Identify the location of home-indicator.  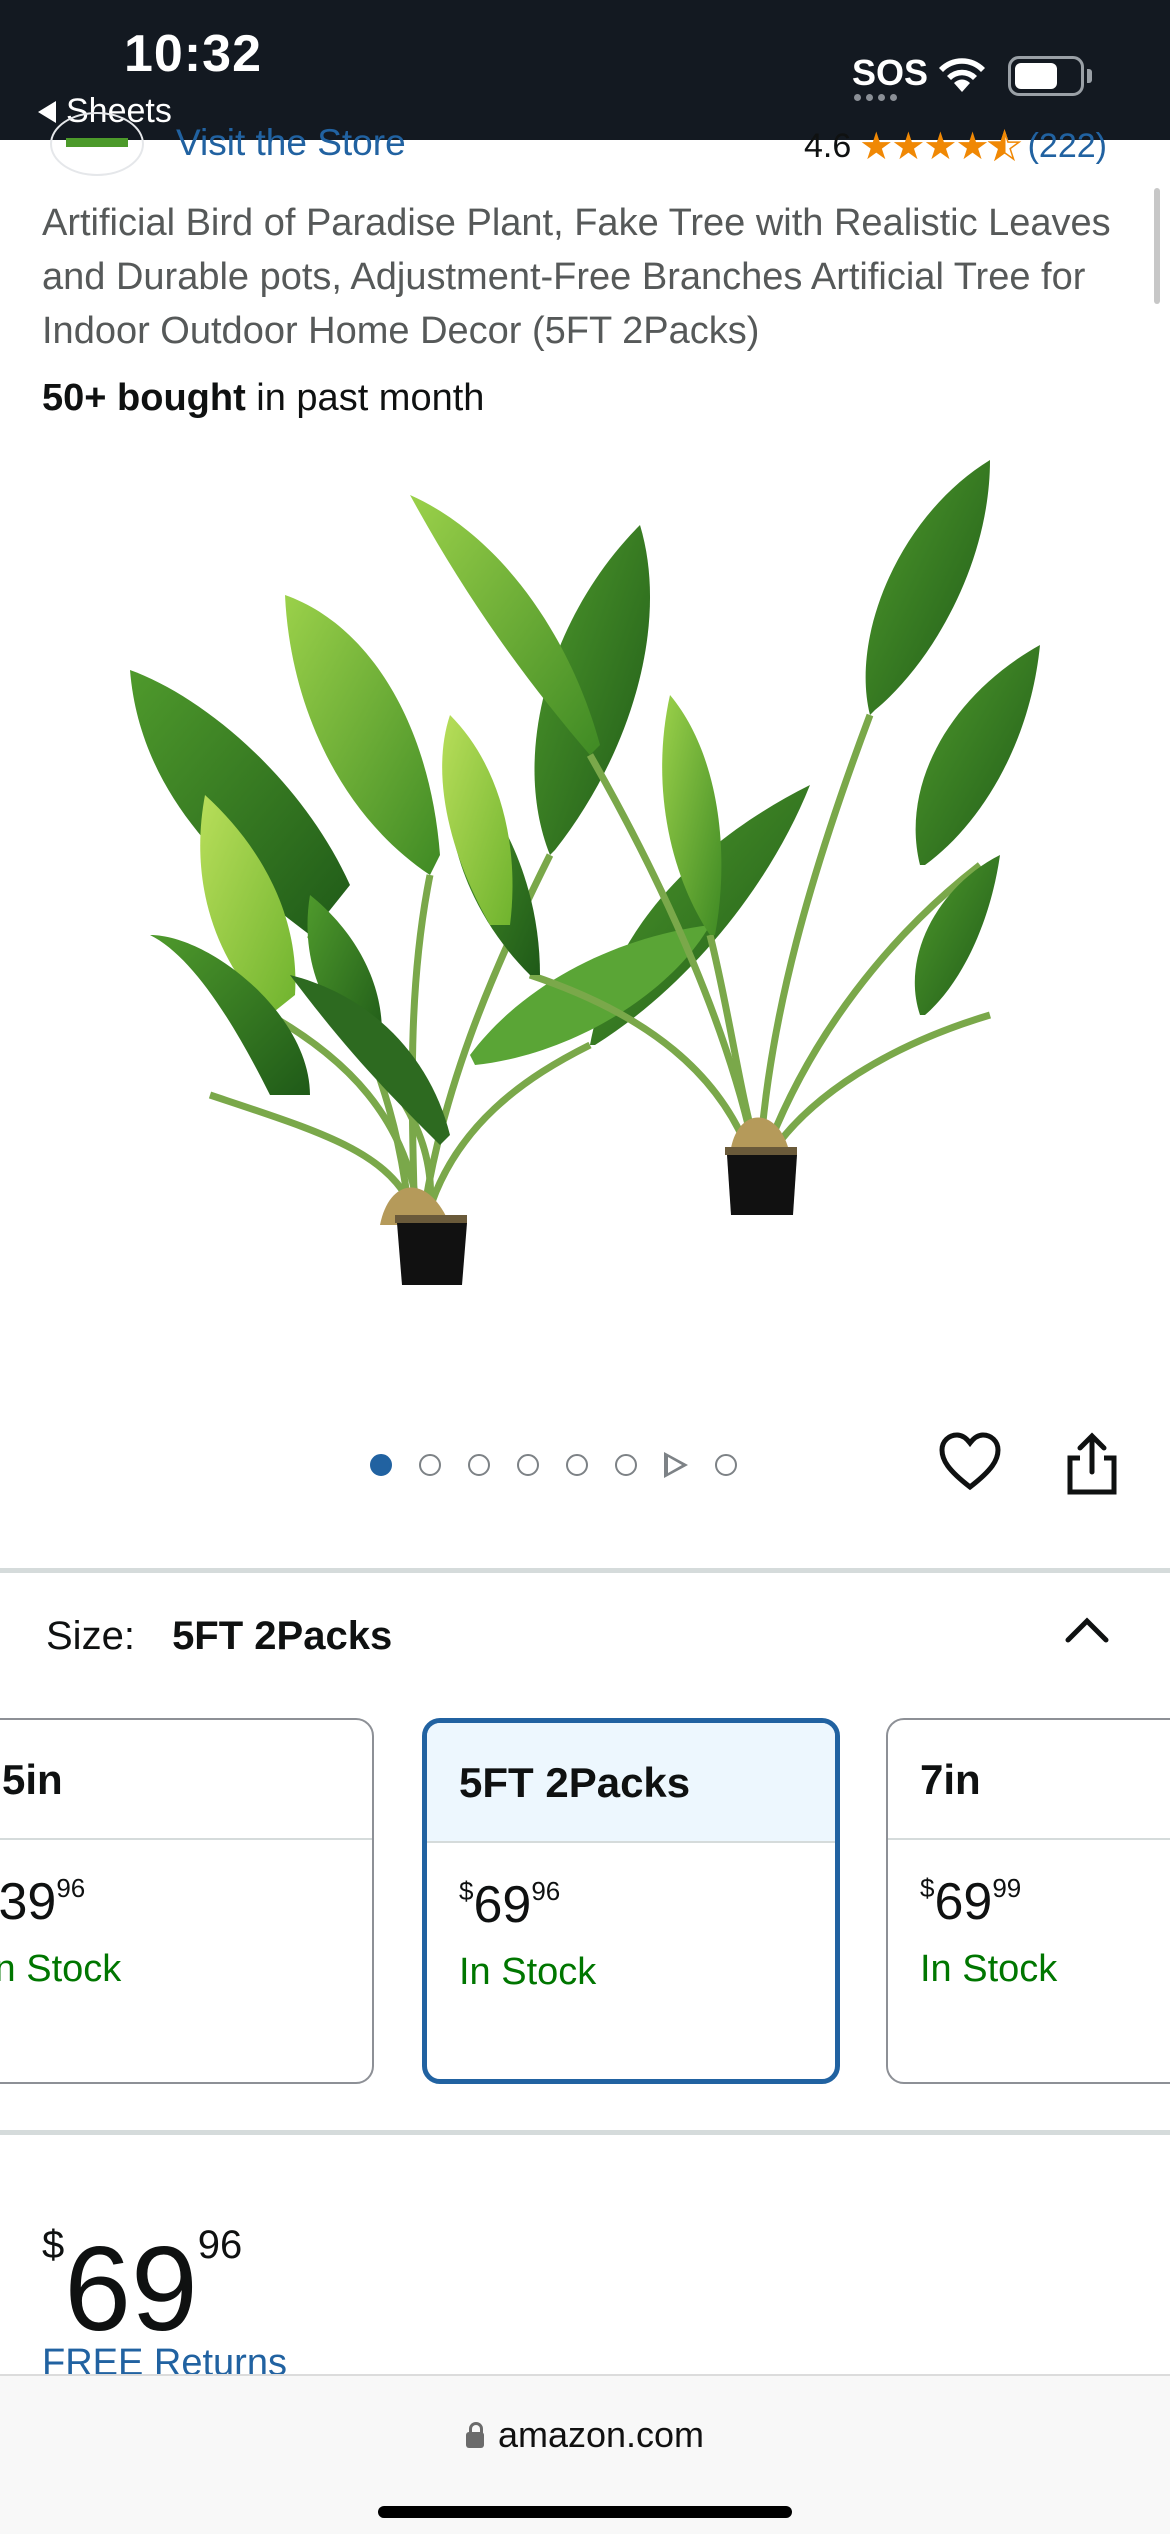
(585, 2512).